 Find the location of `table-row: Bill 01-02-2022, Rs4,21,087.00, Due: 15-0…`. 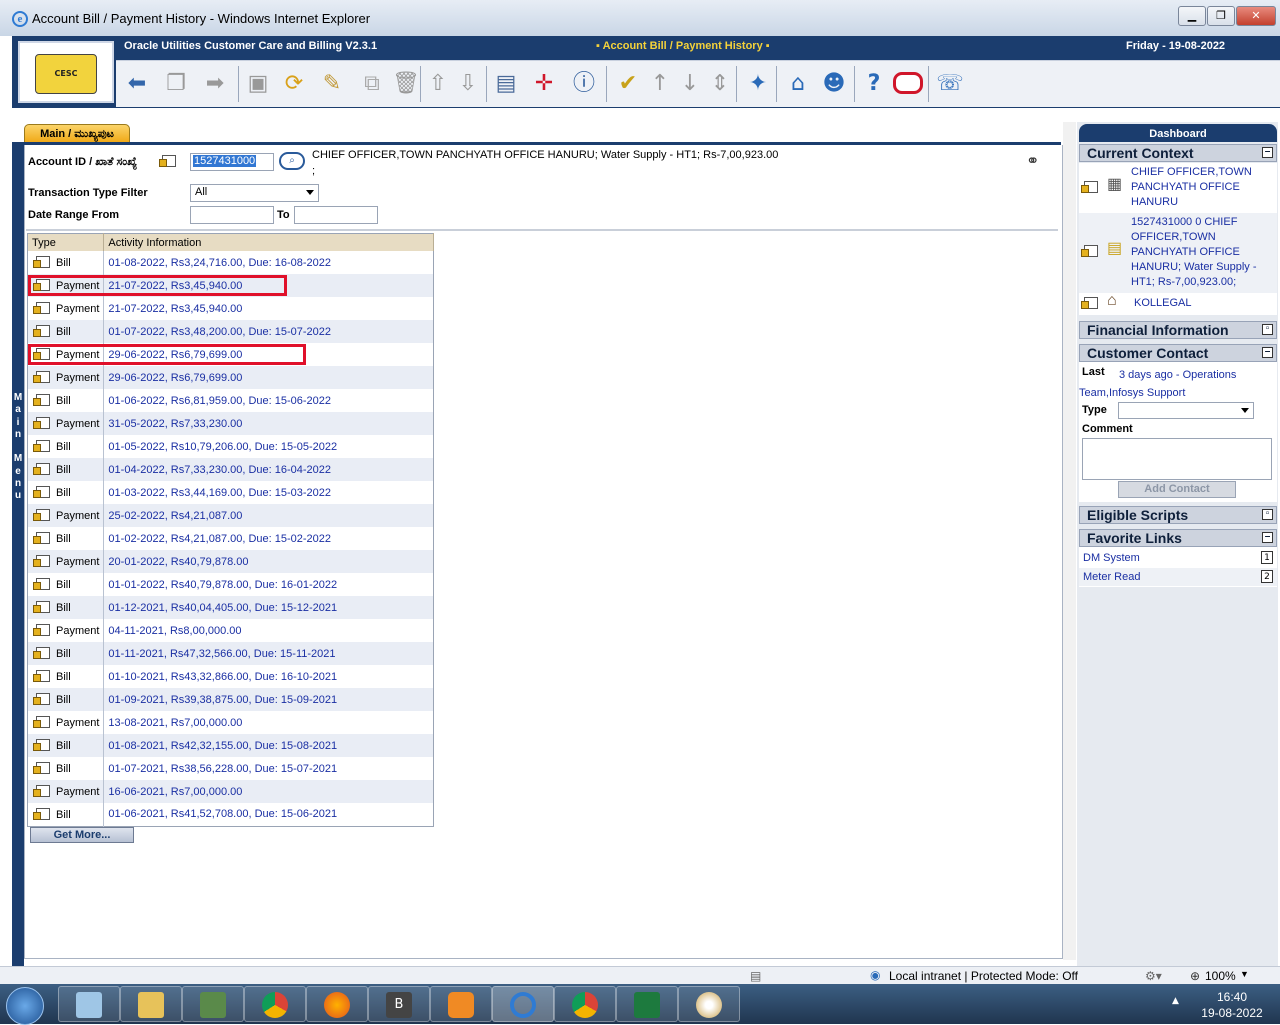

table-row: Bill 01-02-2022, Rs4,21,087.00, Due: 15-0… is located at coordinates (230, 538).